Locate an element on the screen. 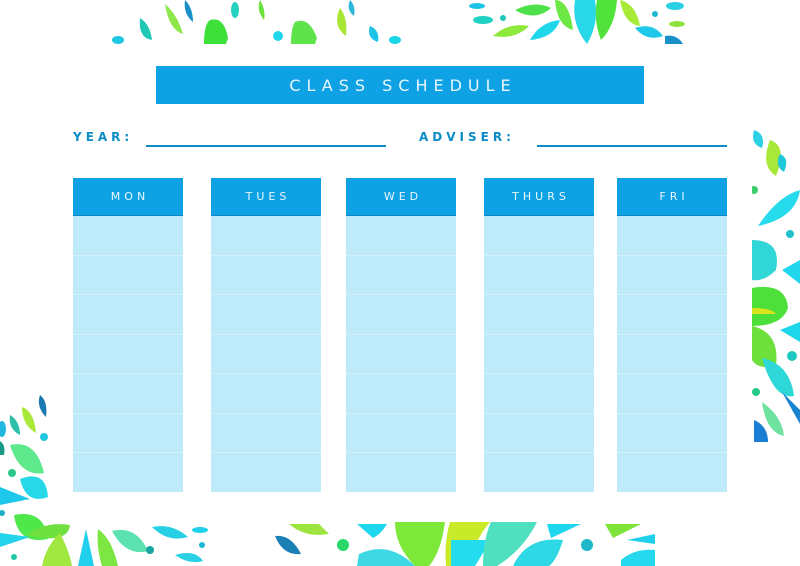  day-header: MON is located at coordinates (128, 197).